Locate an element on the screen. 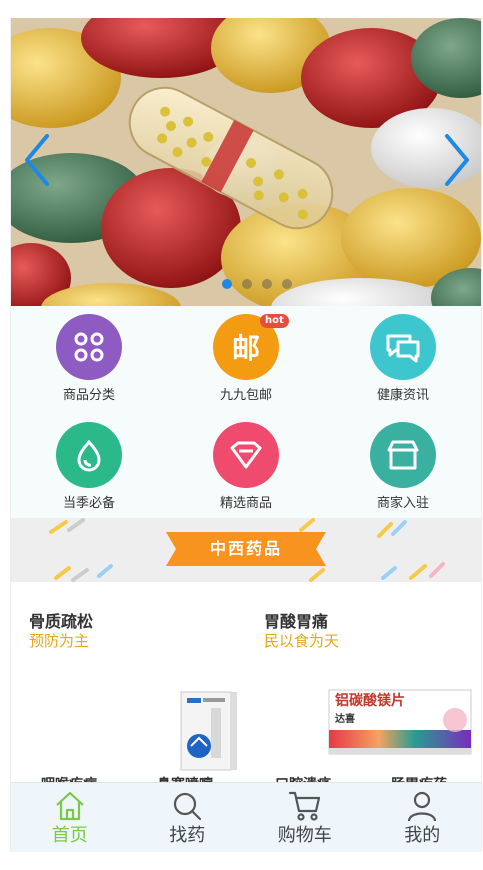 Image resolution: width=483 pixels, height=870 pixels. tab-find-medicine: 找药 is located at coordinates (188, 817).